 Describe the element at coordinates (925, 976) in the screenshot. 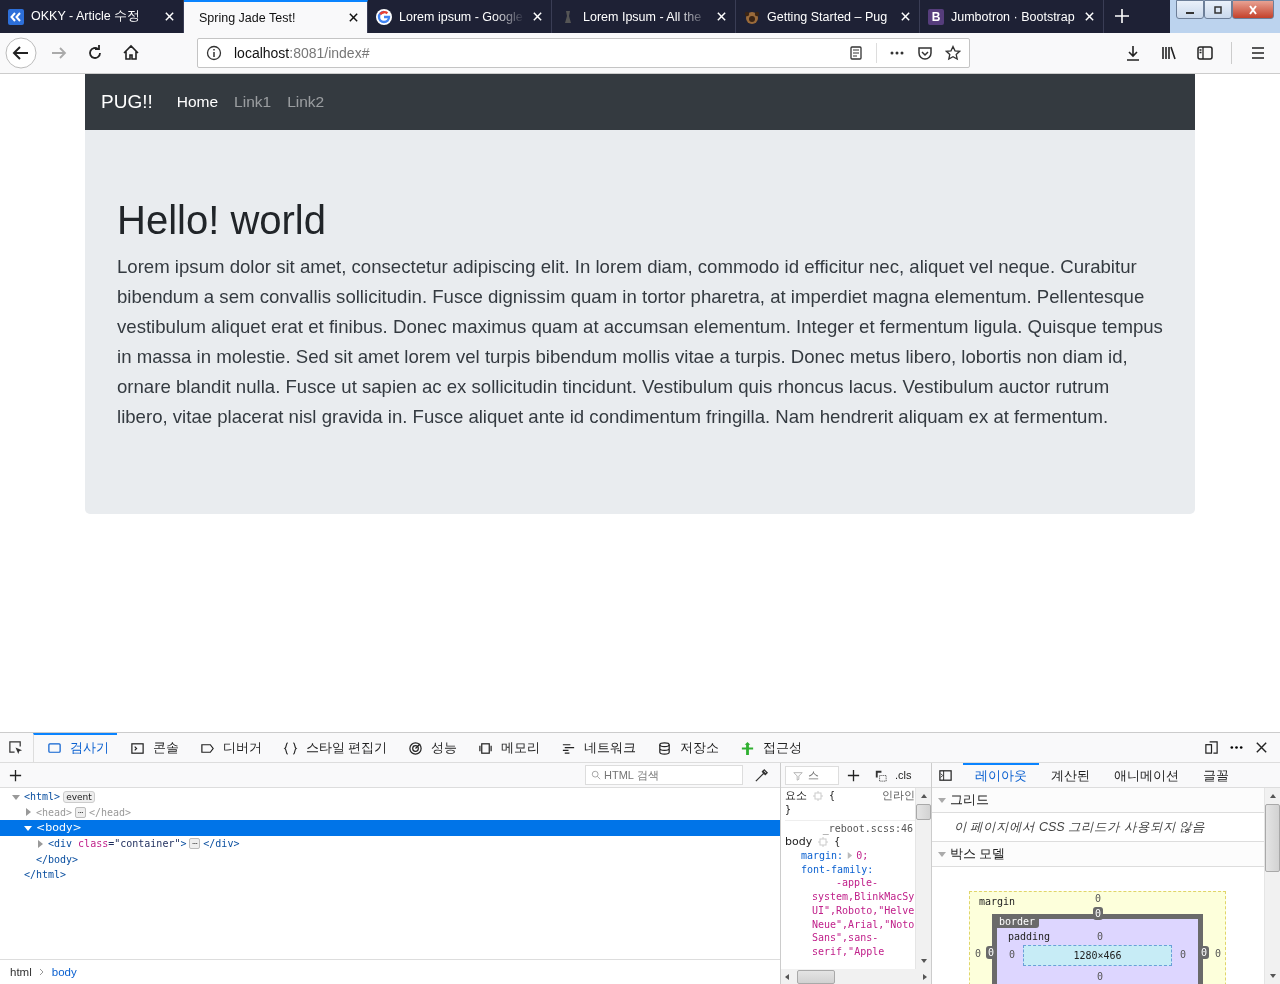

I see `scroll-right-icon` at that location.